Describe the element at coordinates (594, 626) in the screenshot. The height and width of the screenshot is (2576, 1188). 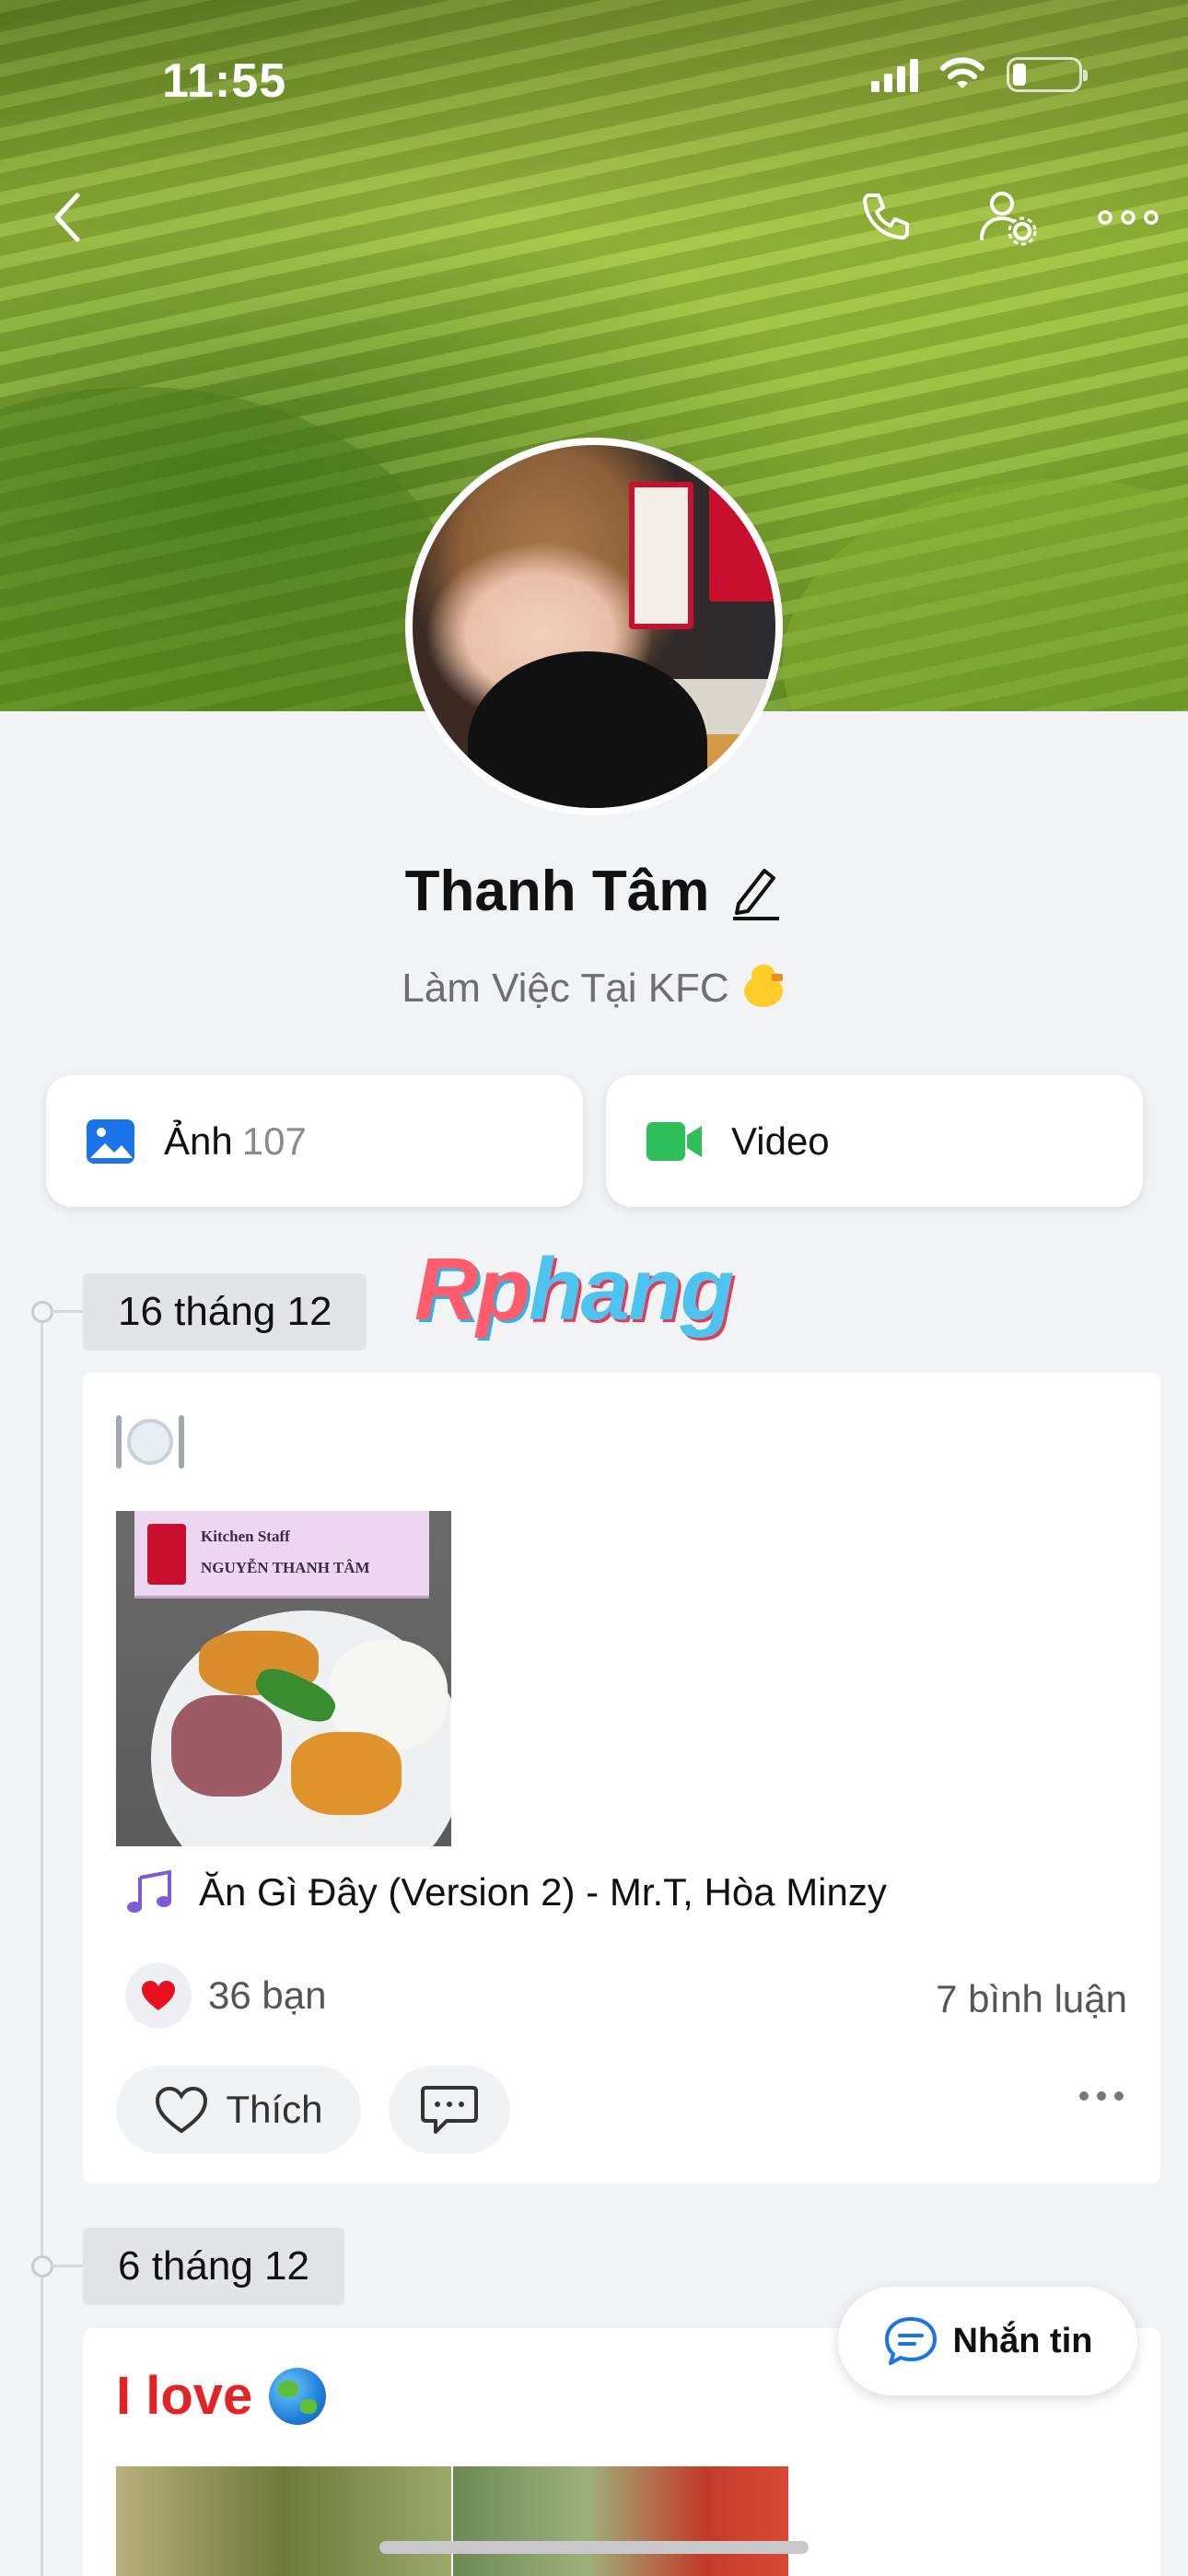
I see `avatar` at that location.